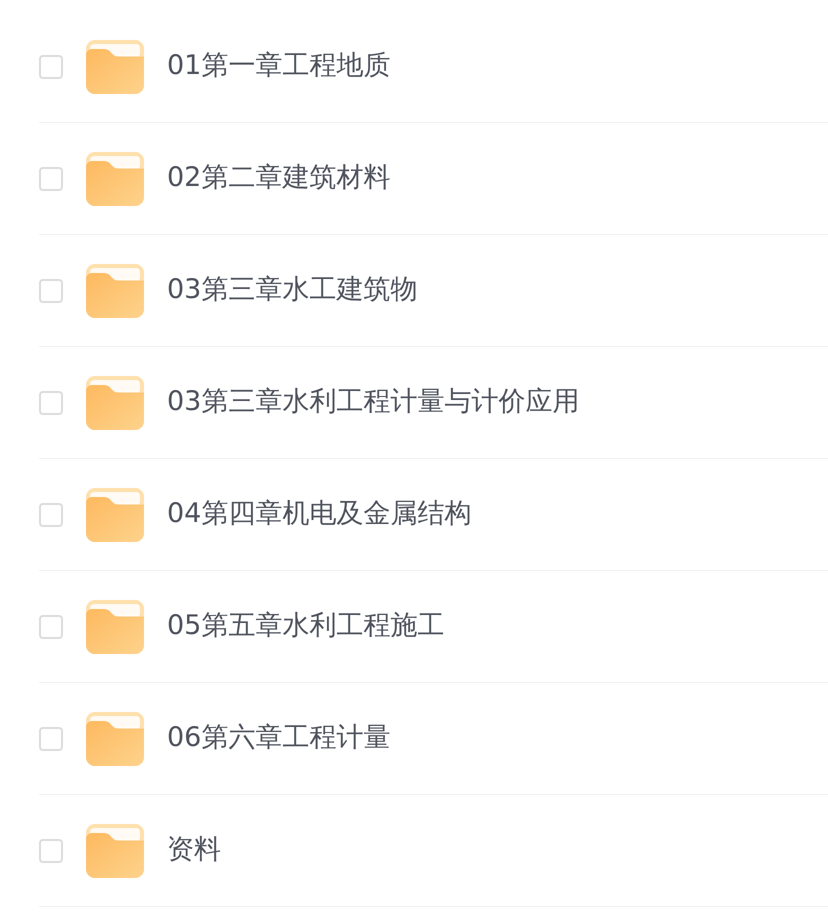 Image resolution: width=828 pixels, height=912 pixels. I want to click on folder-name: 04第四章机电及金属结构, so click(319, 514).